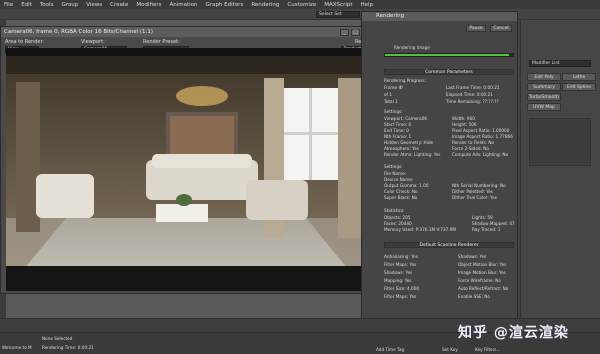  What do you see at coordinates (579, 87) in the screenshot?
I see `edit-spline-button: Edit Spline` at bounding box center [579, 87].